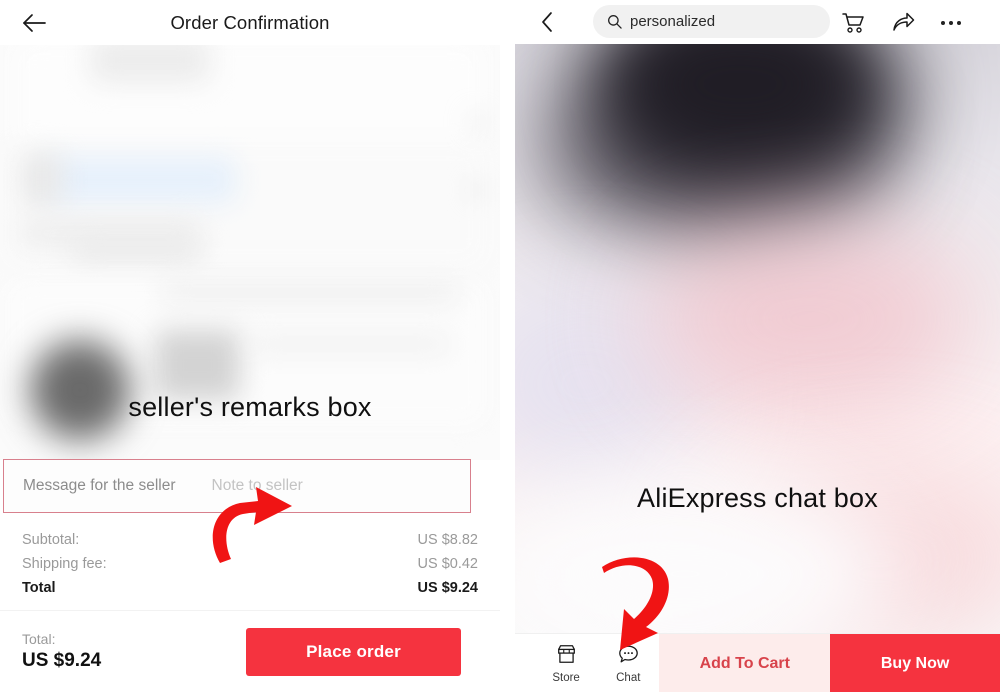 Image resolution: width=1000 pixels, height=692 pixels. I want to click on store-label: Store, so click(566, 678).